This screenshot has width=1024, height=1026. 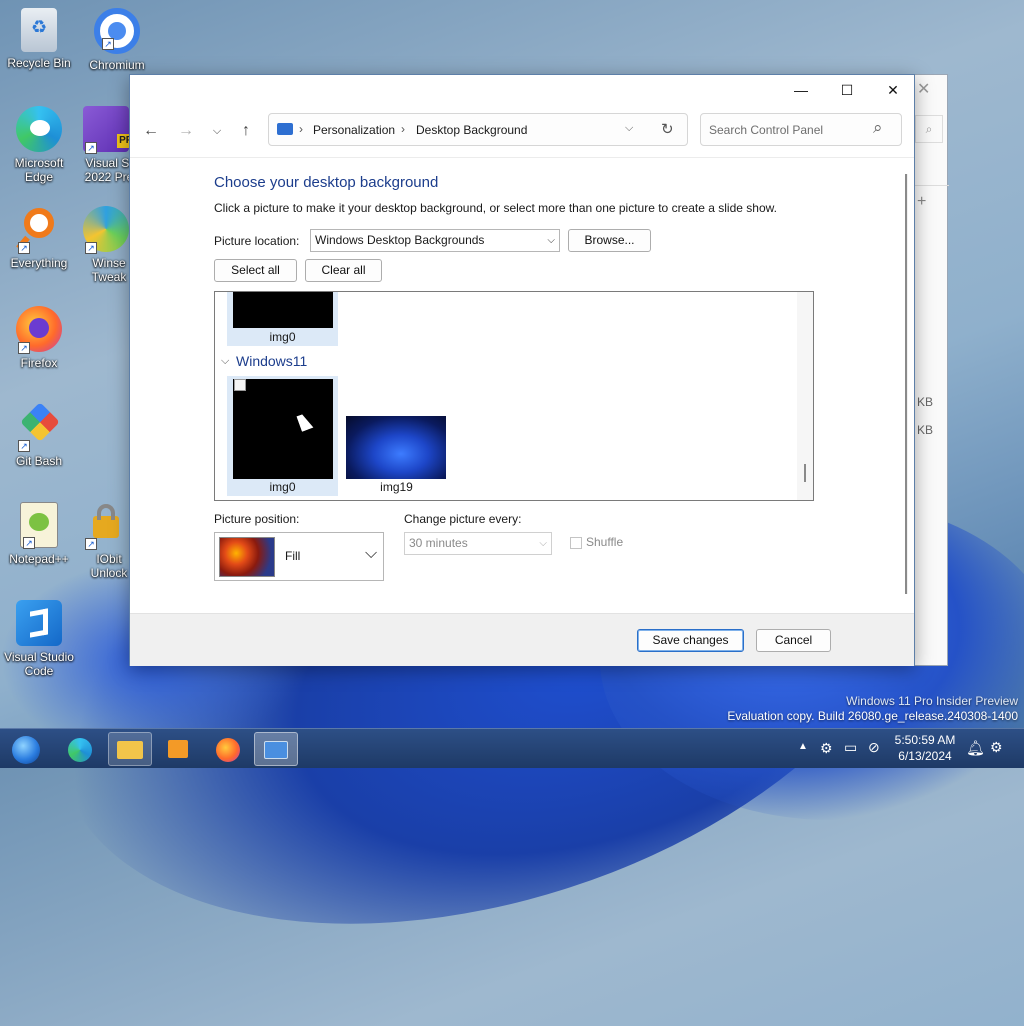 What do you see at coordinates (130, 749) in the screenshot?
I see `taskbar-file-explorer` at bounding box center [130, 749].